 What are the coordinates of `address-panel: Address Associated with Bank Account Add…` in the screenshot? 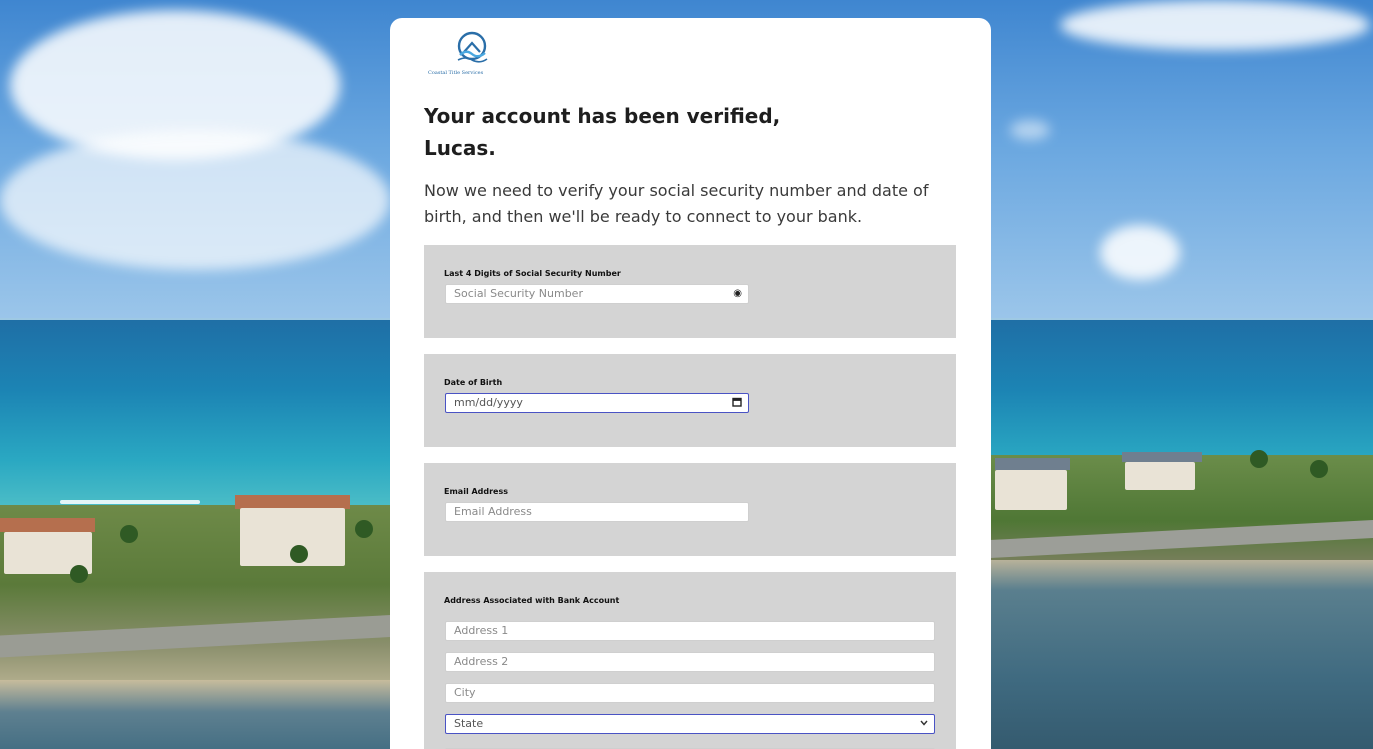 It's located at (690, 660).